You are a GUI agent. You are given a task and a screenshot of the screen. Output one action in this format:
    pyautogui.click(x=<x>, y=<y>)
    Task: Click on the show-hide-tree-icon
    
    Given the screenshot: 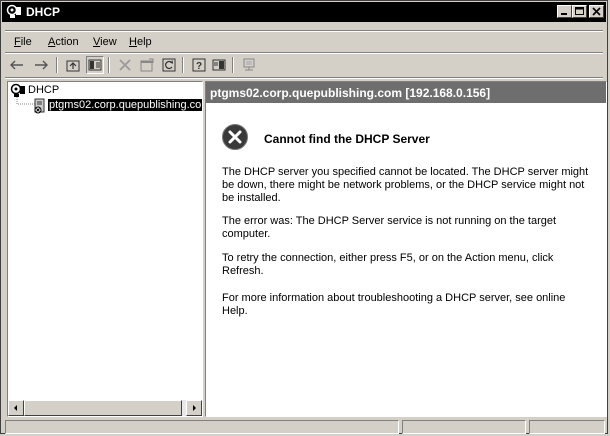 What is the action you would take?
    pyautogui.click(x=95, y=65)
    